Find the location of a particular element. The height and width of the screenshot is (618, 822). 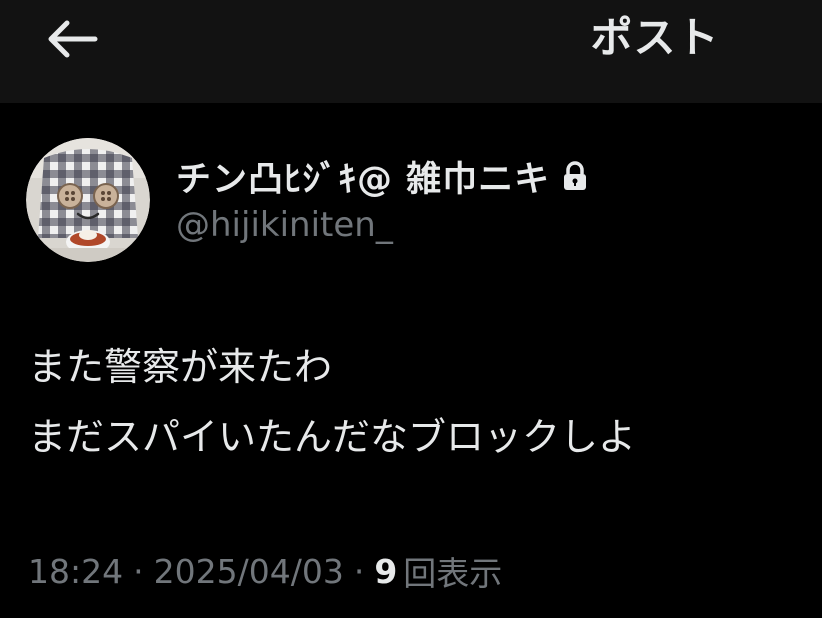

display-name: チン凸ﾋｼﾞｷ@ 雑巾ニキ is located at coordinates (363, 176).